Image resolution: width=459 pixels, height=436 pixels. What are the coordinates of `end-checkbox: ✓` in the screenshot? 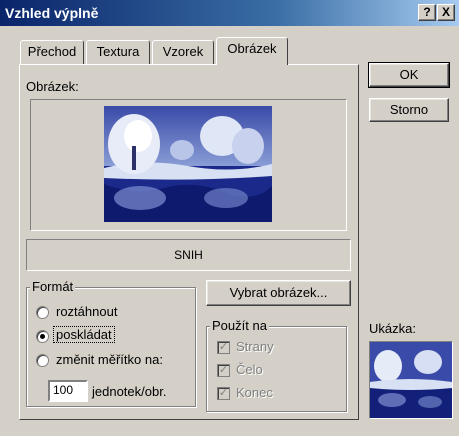 It's located at (223, 393).